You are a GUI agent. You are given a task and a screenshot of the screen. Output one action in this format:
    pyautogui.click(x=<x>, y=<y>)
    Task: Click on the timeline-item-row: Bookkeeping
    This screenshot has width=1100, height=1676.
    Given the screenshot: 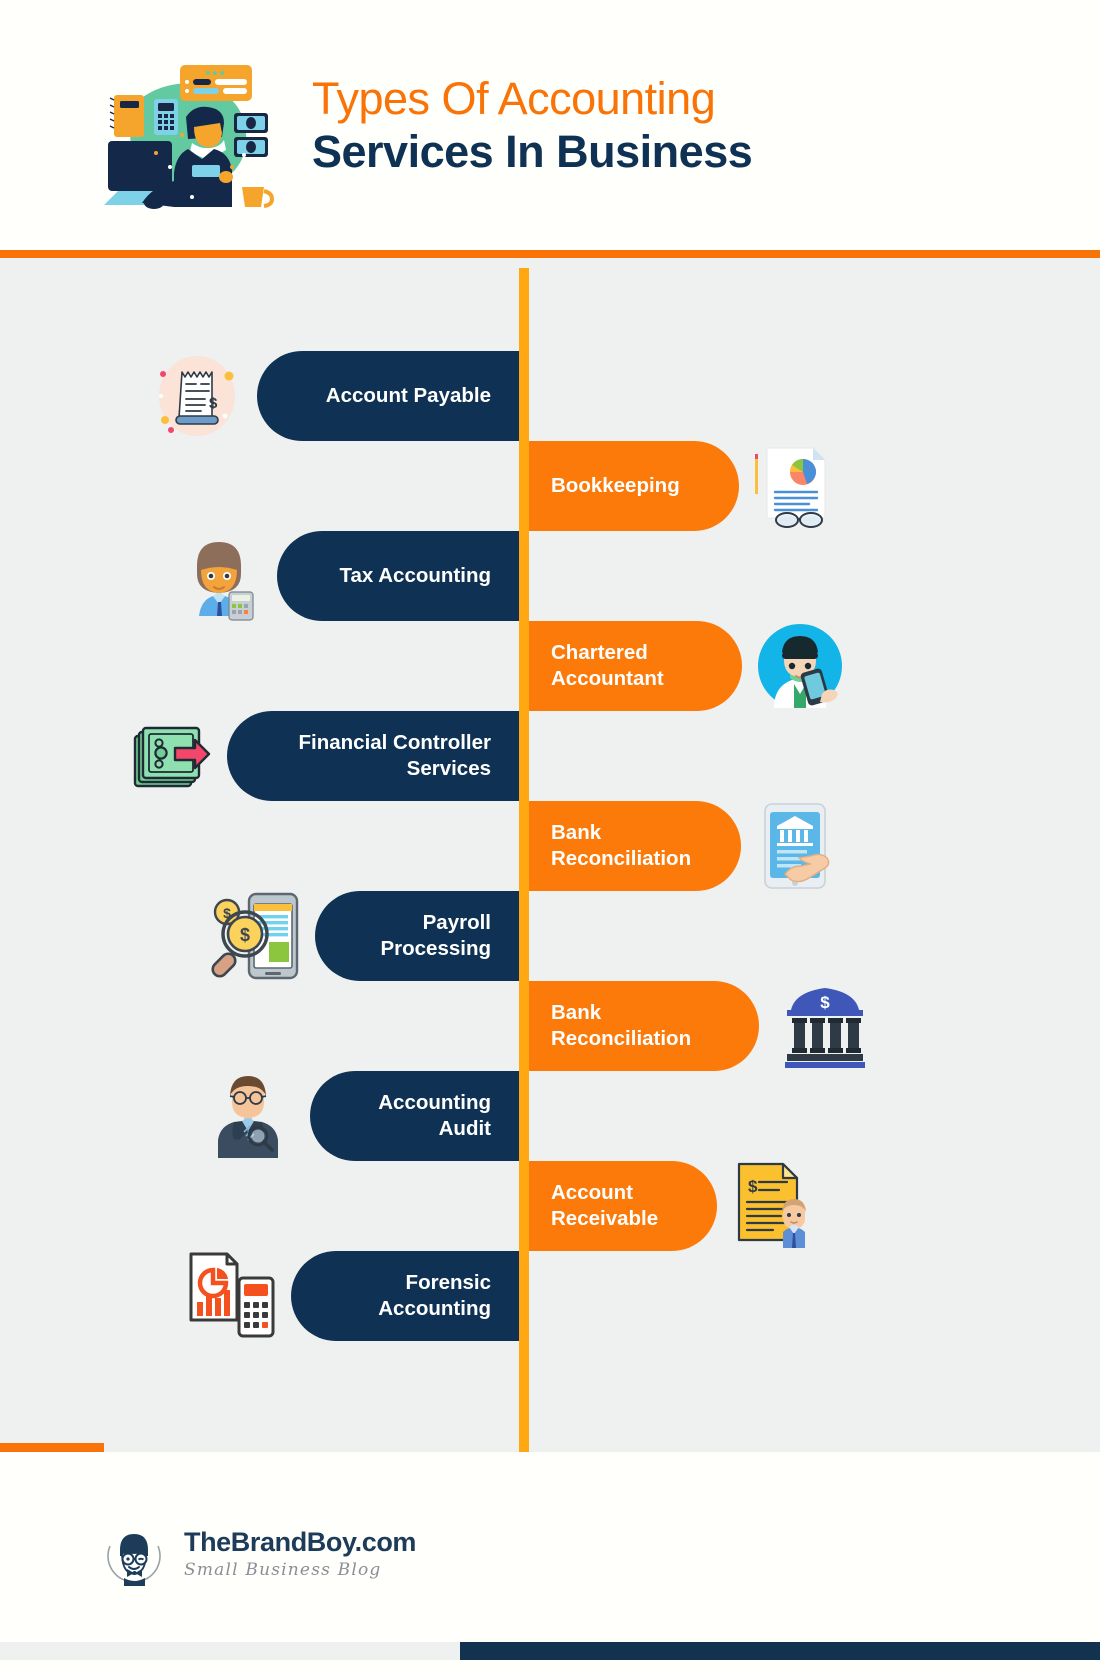 What is the action you would take?
    pyautogui.click(x=550, y=486)
    